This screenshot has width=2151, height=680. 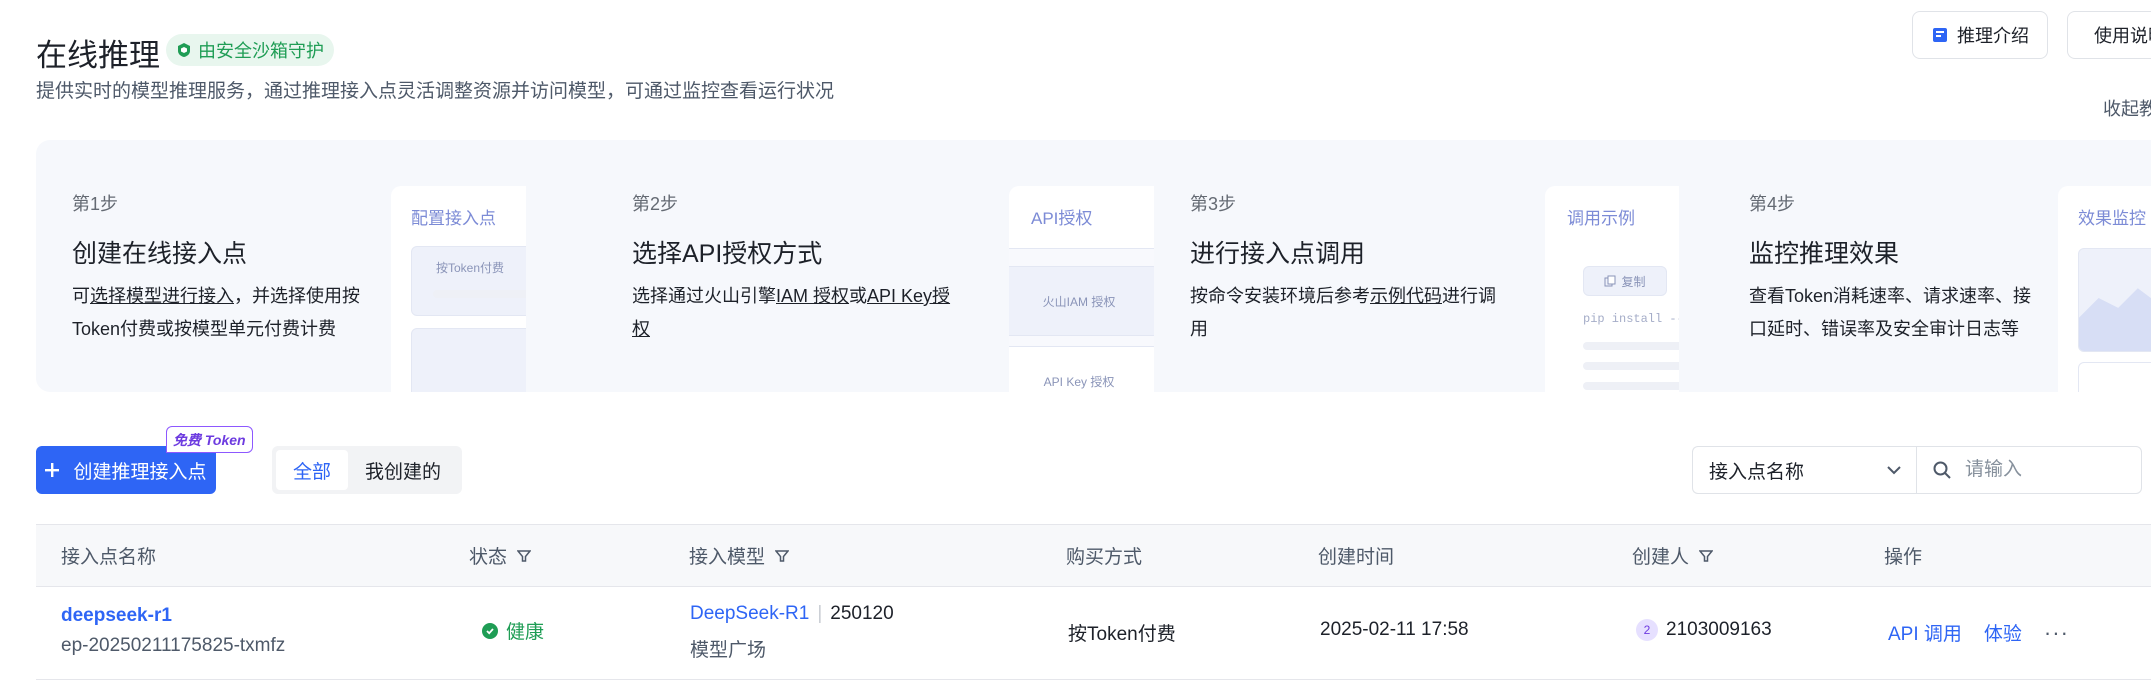 I want to click on mock-code: pip install --upgrade, so click(x=1631, y=319).